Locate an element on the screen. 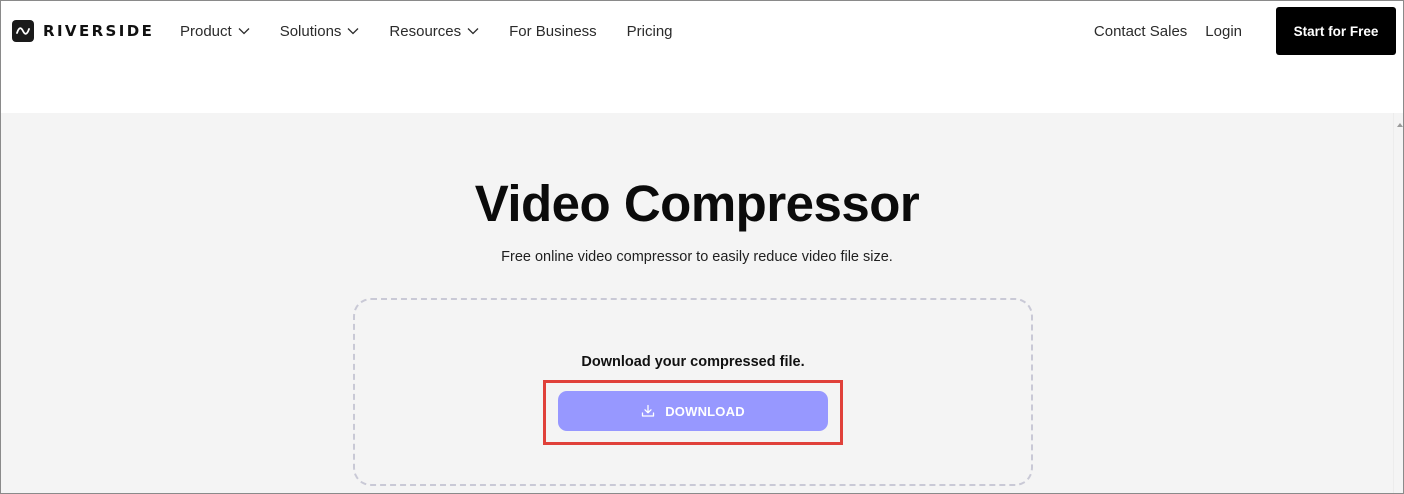 The height and width of the screenshot is (494, 1404). download-button-label: DOWNLOAD is located at coordinates (705, 411).